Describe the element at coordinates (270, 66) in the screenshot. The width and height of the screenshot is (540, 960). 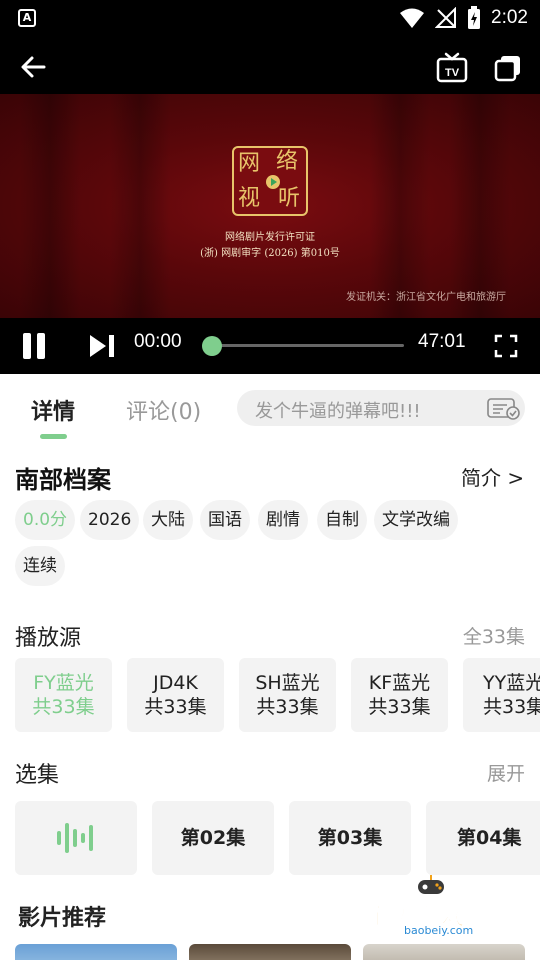
I see `player-top-bar: TV` at that location.